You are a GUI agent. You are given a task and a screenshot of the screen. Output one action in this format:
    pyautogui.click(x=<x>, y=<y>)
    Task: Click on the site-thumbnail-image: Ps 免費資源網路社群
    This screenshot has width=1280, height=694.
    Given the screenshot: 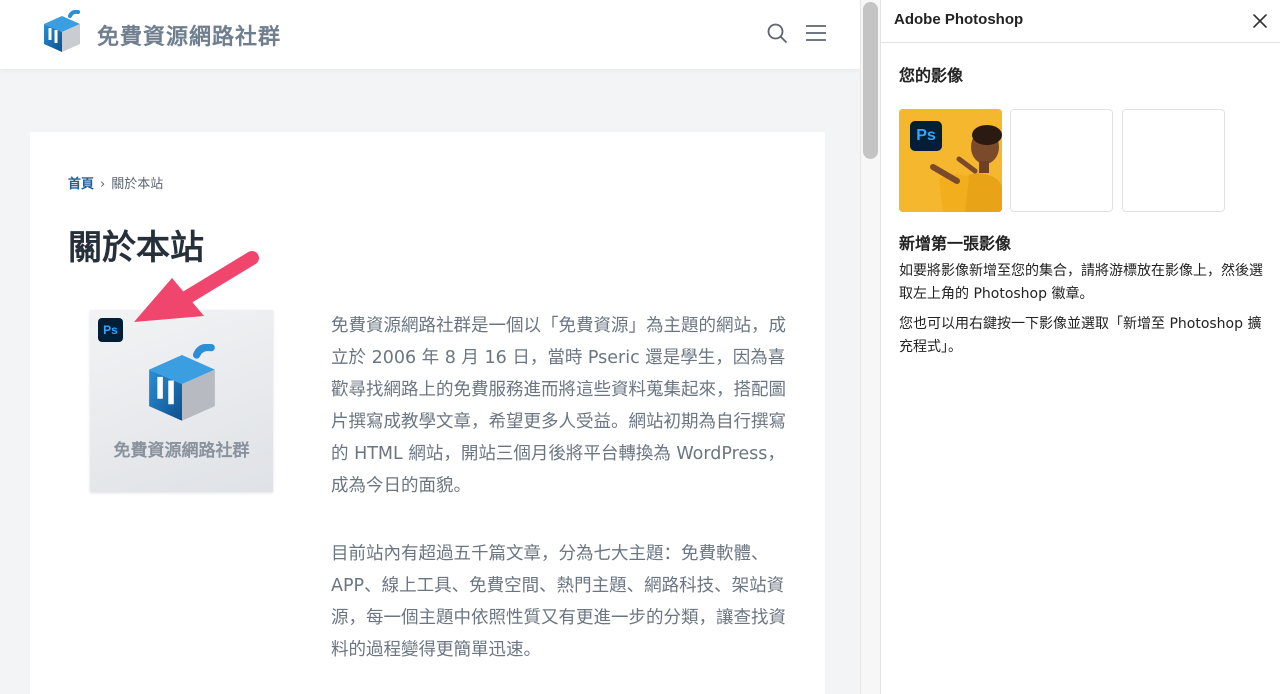 What is the action you would take?
    pyautogui.click(x=181, y=401)
    